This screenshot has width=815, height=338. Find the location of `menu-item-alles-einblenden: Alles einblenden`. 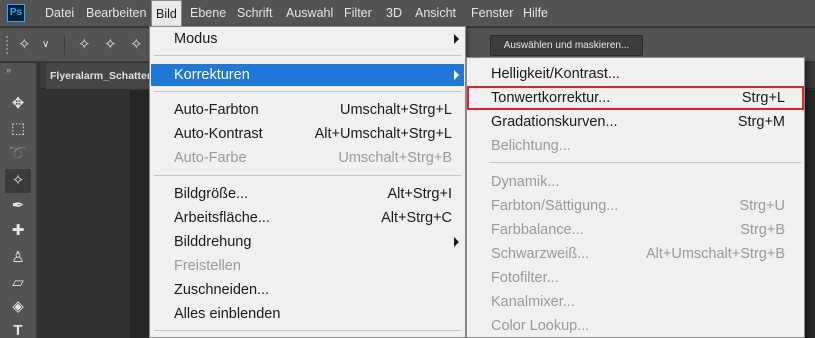

menu-item-alles-einblenden: Alles einblenden is located at coordinates (307, 314).